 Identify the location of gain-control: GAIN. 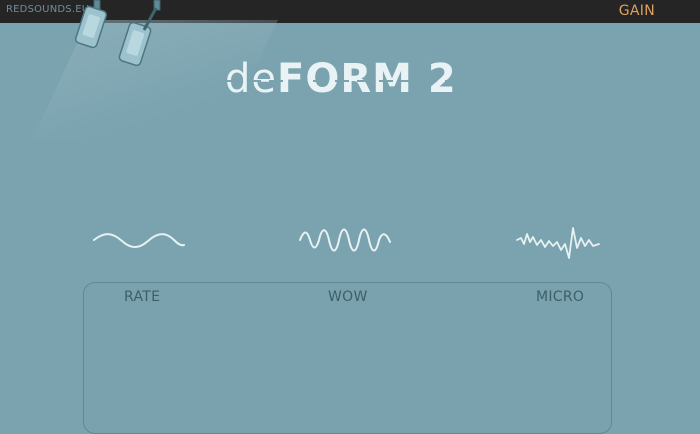
(637, 11).